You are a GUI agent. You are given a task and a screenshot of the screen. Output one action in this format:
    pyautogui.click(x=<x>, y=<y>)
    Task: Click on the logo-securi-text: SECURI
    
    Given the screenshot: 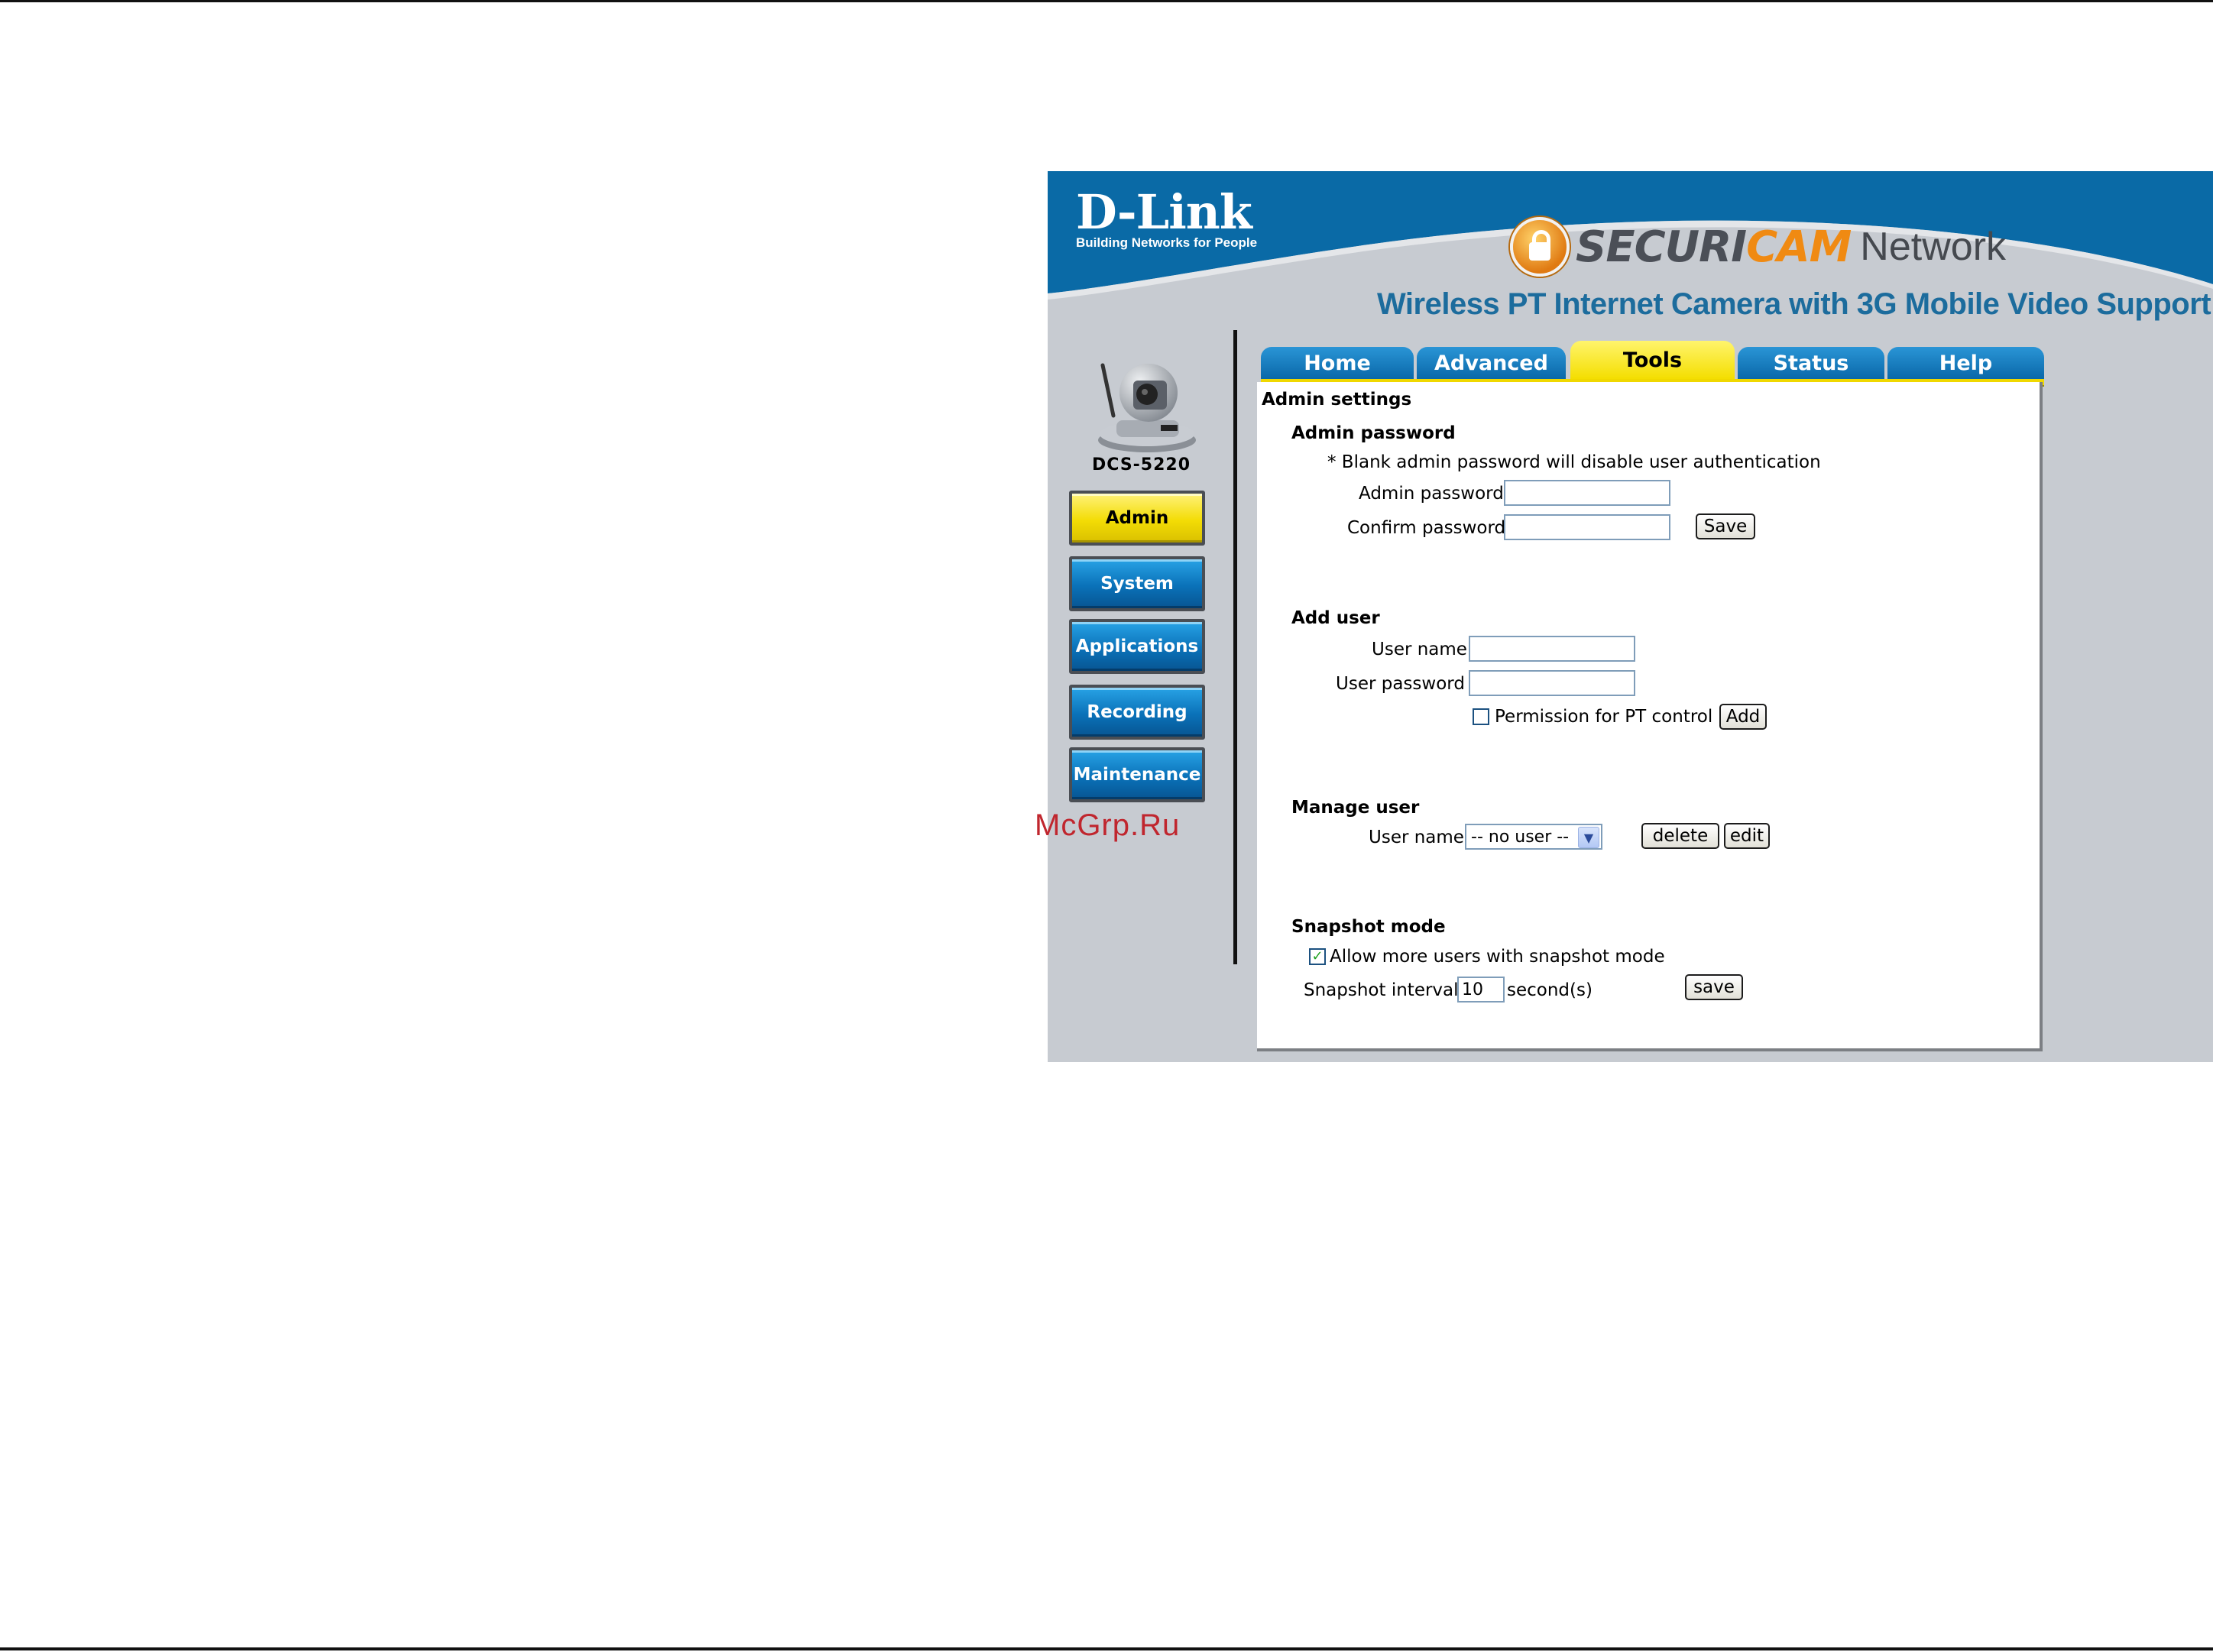 What is the action you would take?
    pyautogui.click(x=1661, y=247)
    